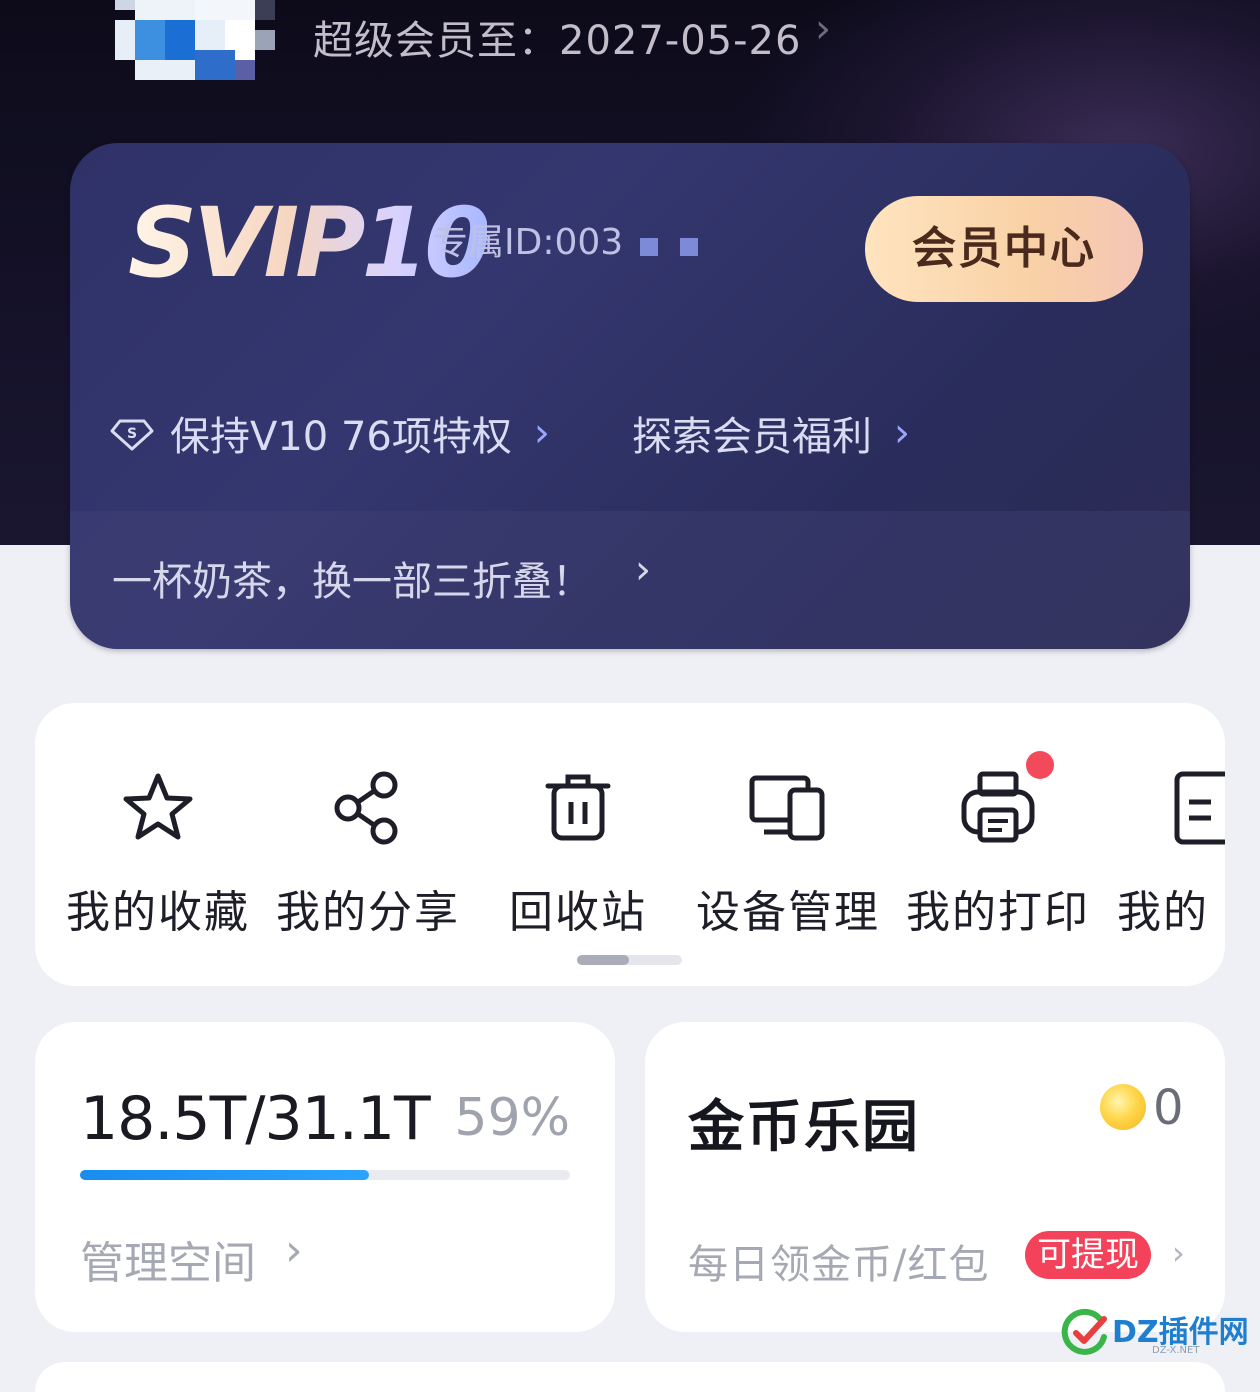 Image resolution: width=1260 pixels, height=1392 pixels. I want to click on tool-label: 我的分享, so click(368, 912).